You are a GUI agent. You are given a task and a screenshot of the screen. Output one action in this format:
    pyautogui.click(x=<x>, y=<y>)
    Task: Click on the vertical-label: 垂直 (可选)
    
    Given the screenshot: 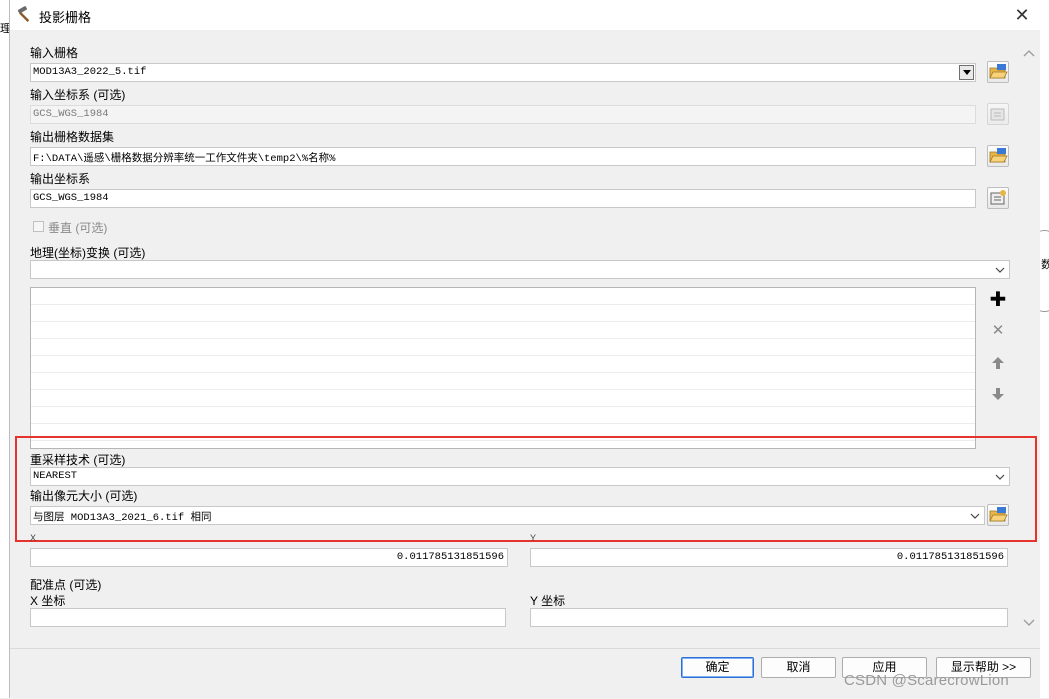 What is the action you would take?
    pyautogui.click(x=78, y=228)
    